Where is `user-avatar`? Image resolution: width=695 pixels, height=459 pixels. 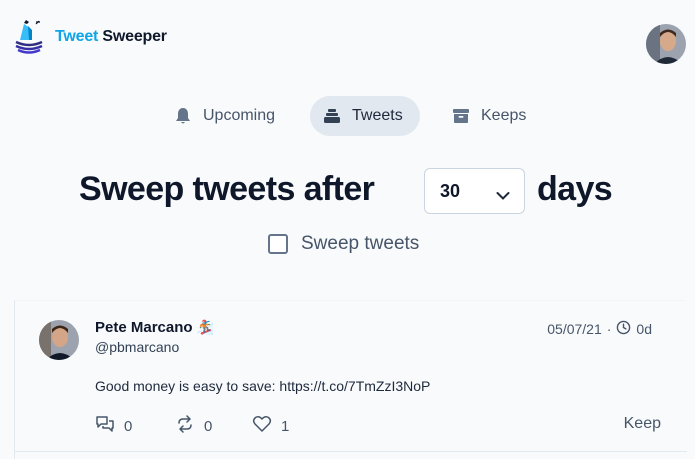 user-avatar is located at coordinates (666, 44).